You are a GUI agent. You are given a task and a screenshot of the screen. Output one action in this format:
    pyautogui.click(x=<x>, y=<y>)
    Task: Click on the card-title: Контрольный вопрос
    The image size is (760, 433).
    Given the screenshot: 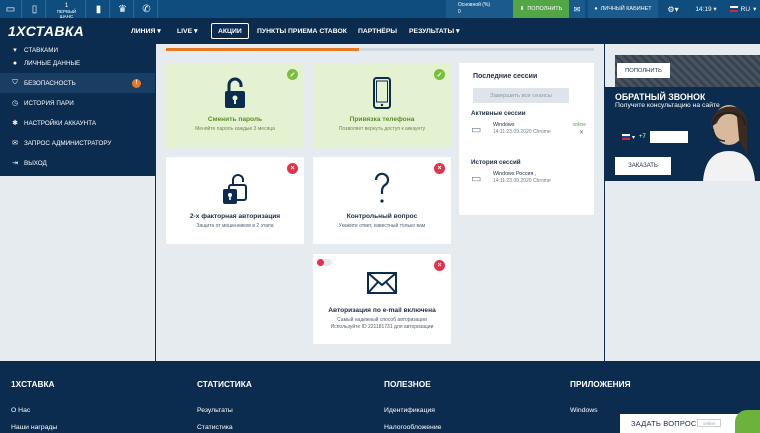 What is the action you would take?
    pyautogui.click(x=382, y=216)
    